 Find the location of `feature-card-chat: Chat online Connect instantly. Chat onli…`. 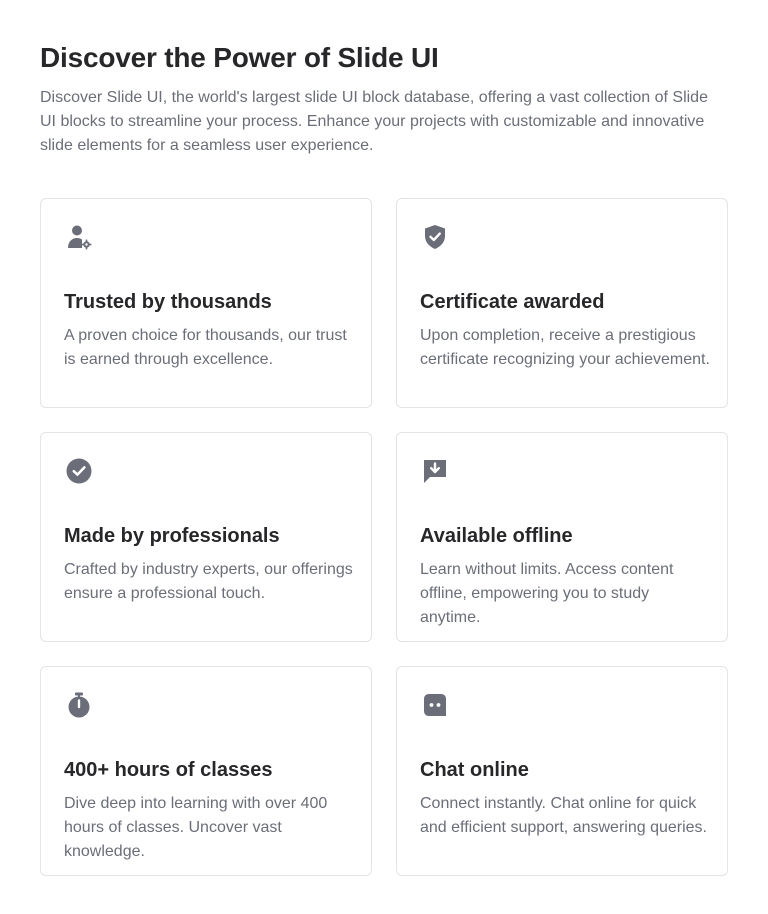

feature-card-chat: Chat online Connect instantly. Chat onli… is located at coordinates (562, 771).